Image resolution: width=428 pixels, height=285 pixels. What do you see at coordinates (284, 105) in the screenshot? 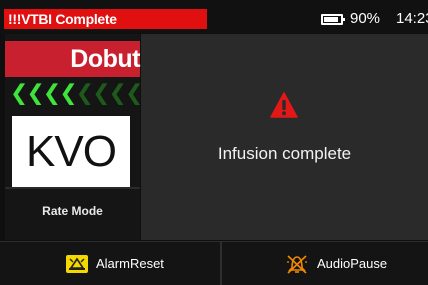
I see `warning-icon` at bounding box center [284, 105].